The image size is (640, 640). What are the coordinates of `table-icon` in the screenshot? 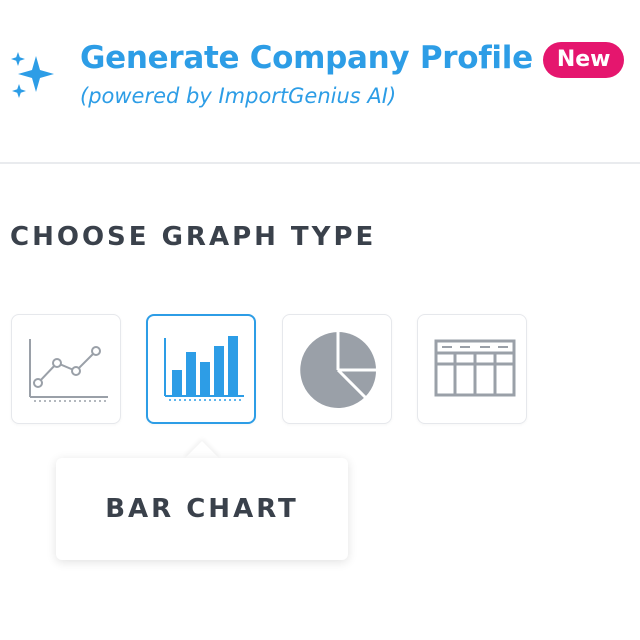 It's located at (475, 368).